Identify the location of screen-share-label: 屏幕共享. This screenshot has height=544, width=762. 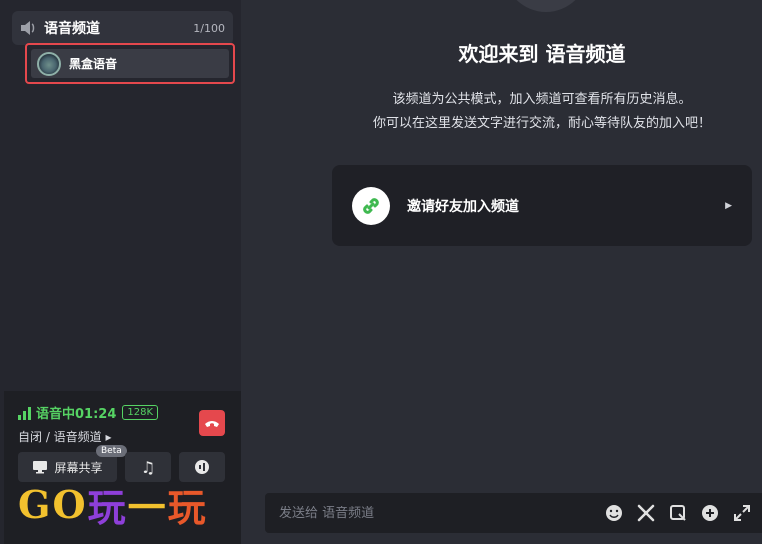
(78, 467).